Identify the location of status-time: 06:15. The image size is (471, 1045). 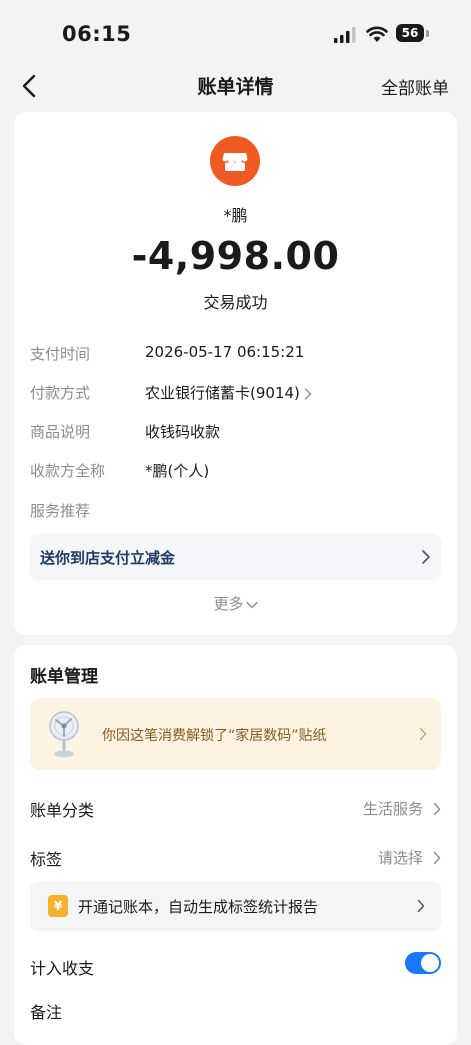
(97, 34).